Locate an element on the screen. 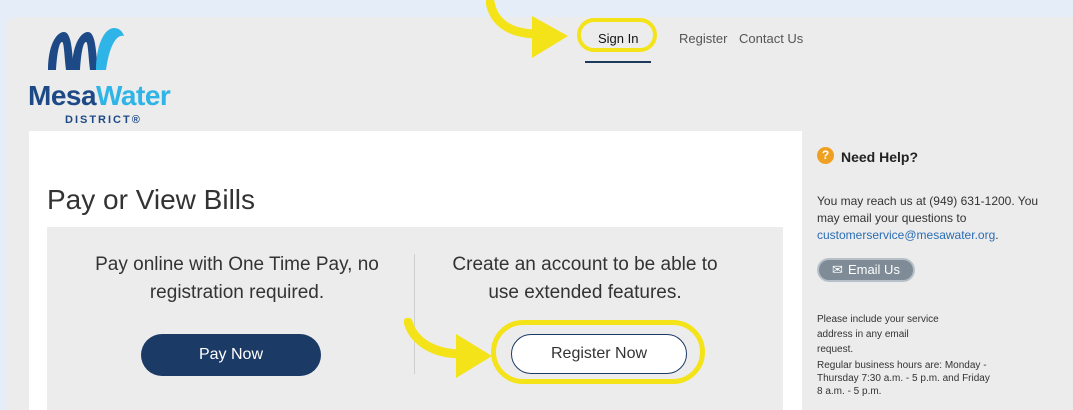 Image resolution: width=1073 pixels, height=410 pixels. logo-wordmark: MesaWater is located at coordinates (99, 95).